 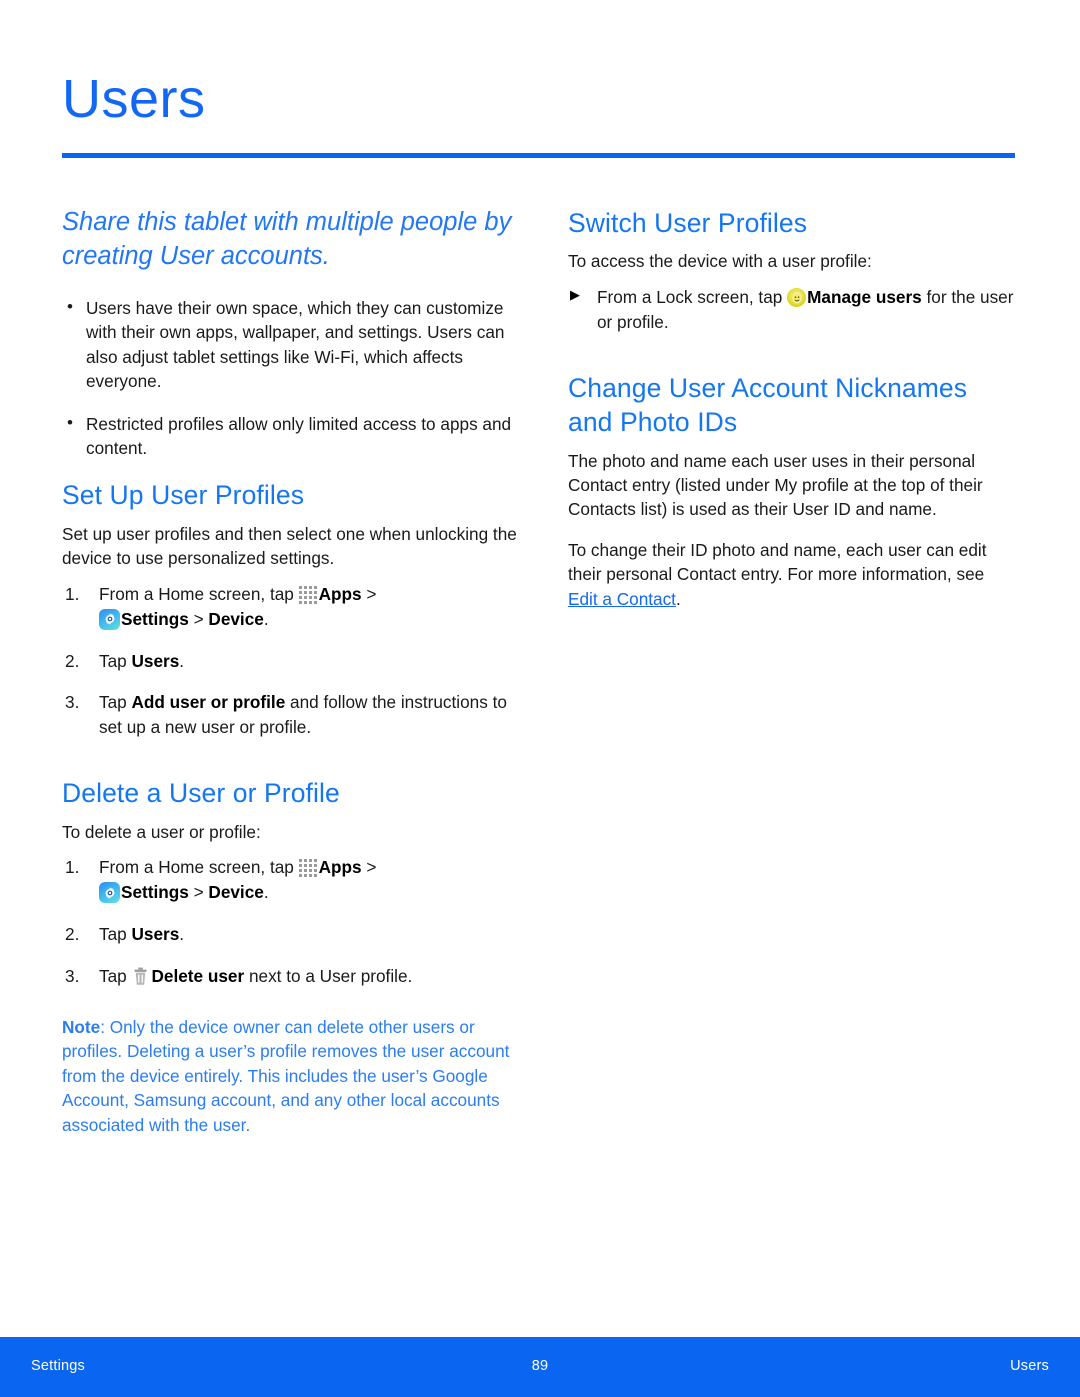 I want to click on edit-a-contact-link: Edit a Contact, so click(x=622, y=599).